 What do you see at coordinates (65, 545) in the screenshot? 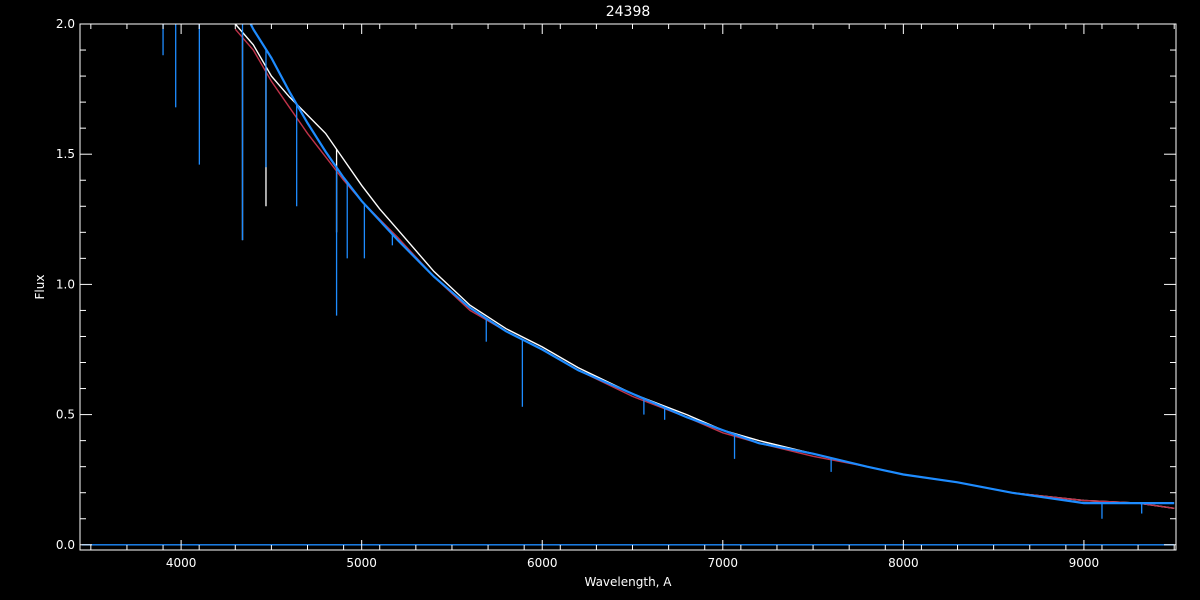
I see `y-tick-label: 0.0` at bounding box center [65, 545].